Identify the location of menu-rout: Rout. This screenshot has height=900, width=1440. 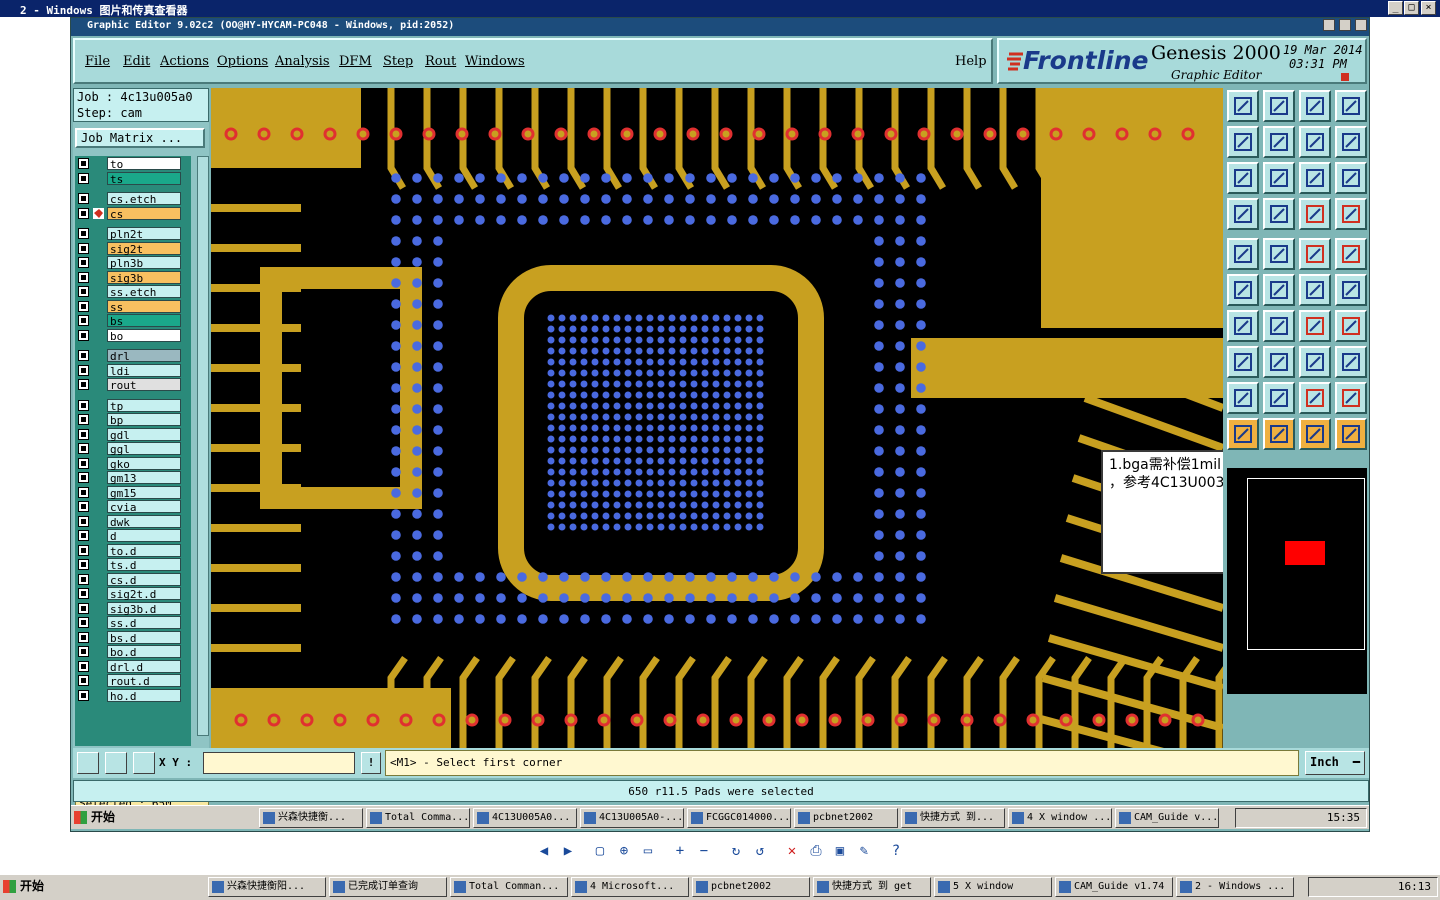
(440, 61).